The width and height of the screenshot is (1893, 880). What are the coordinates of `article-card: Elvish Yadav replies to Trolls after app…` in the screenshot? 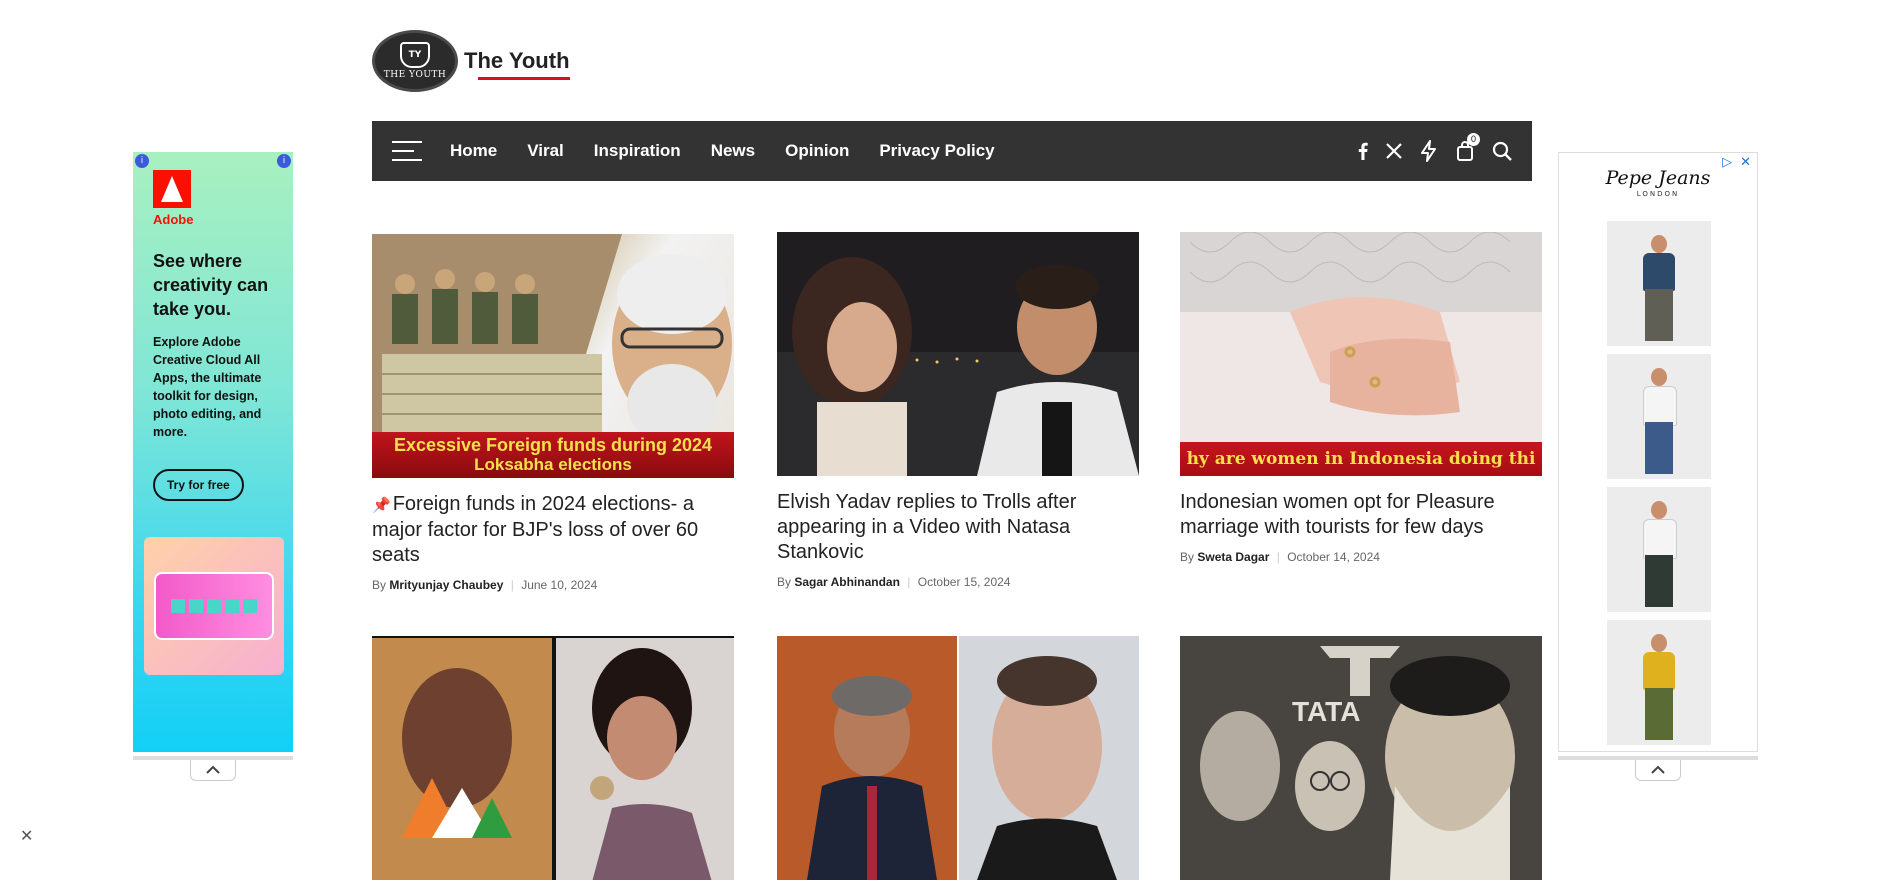 It's located at (958, 410).